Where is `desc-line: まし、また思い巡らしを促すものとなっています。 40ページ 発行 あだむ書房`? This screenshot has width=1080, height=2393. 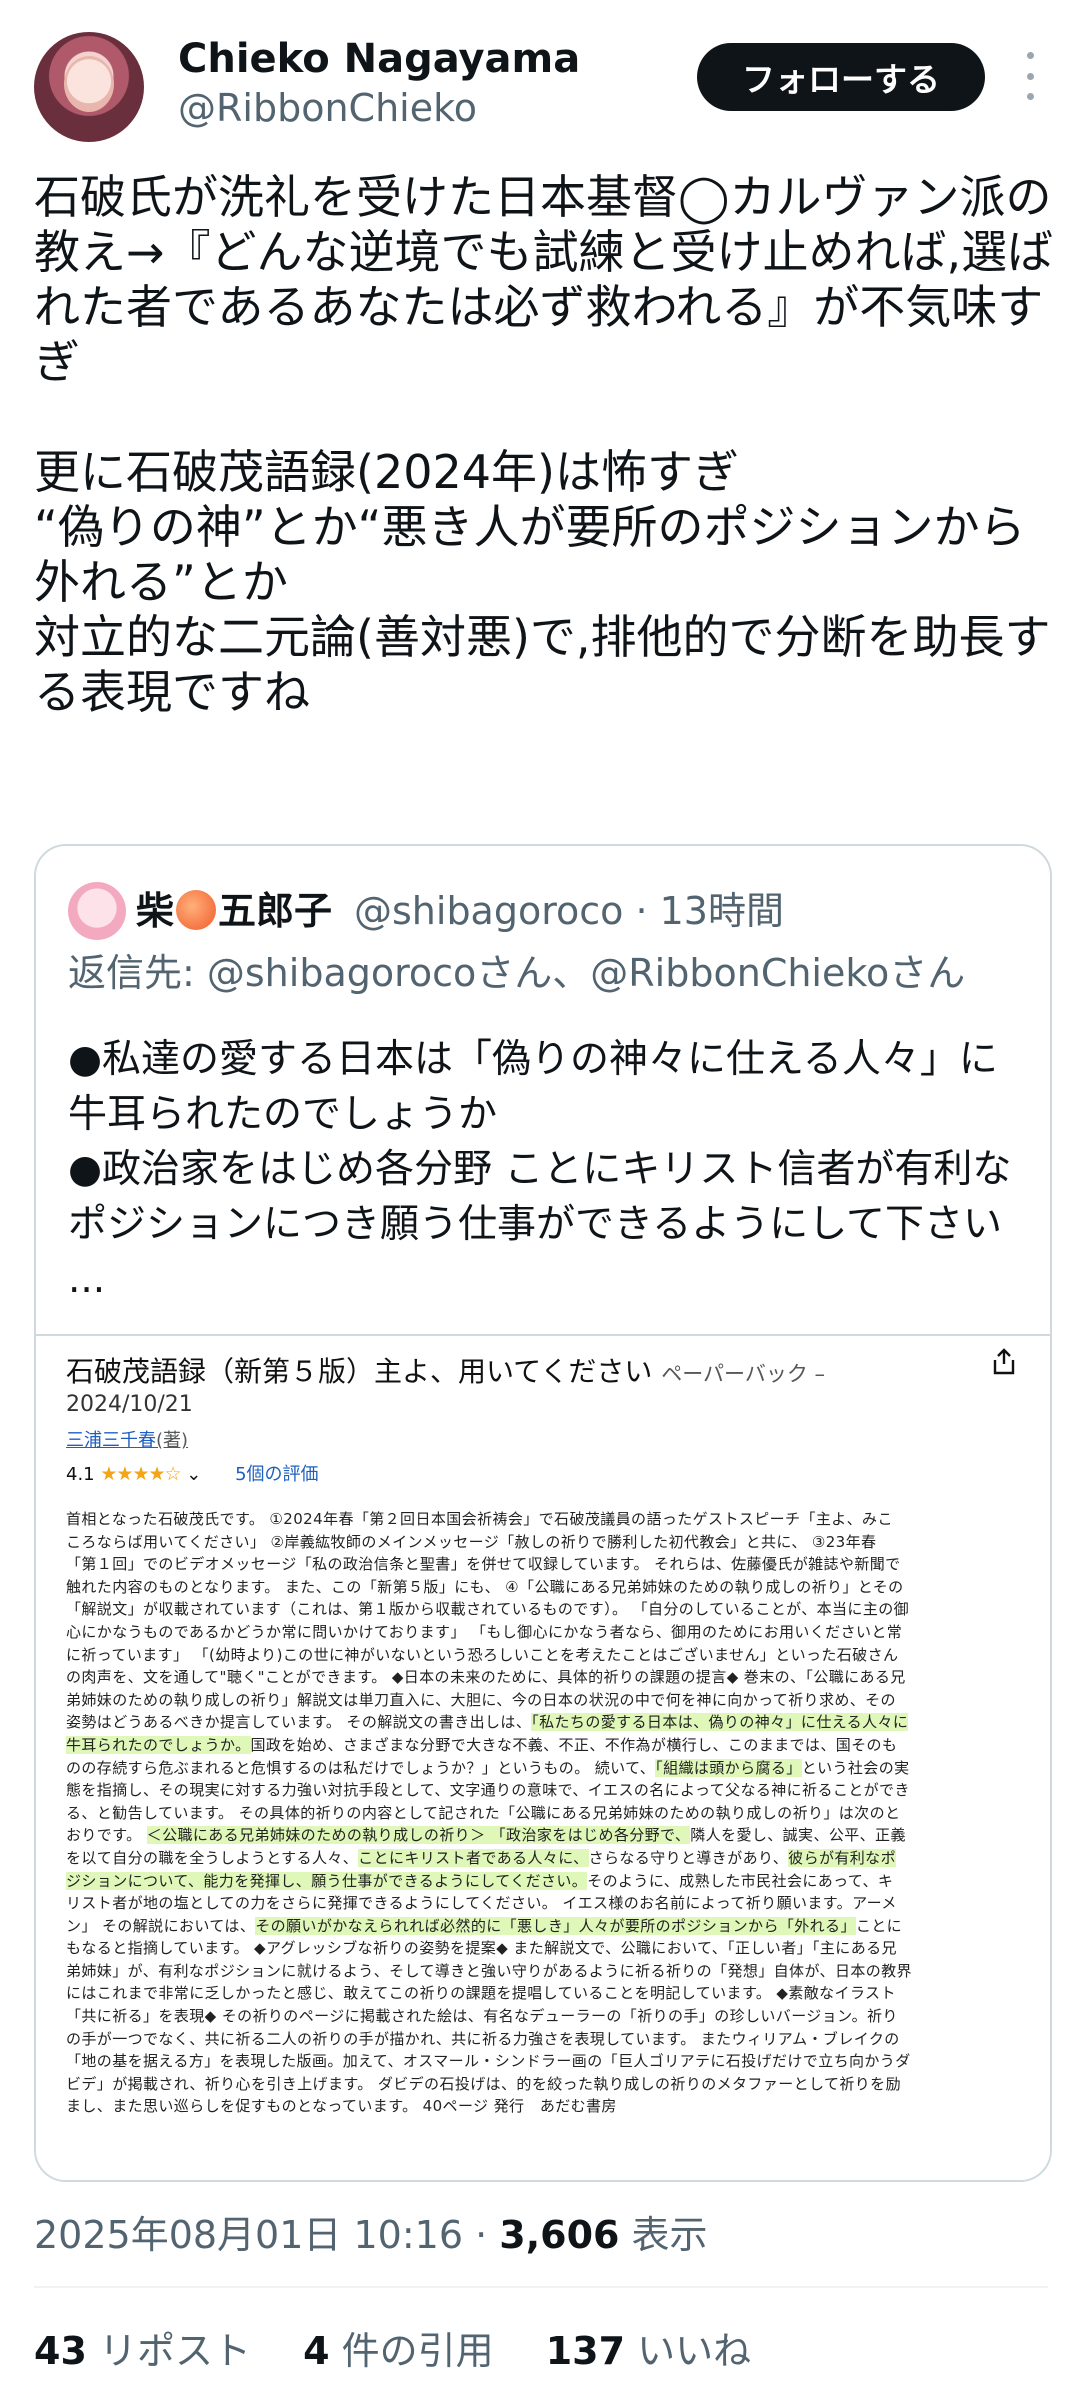 desc-line: まし、また思い巡らしを促すものとなっています。 40ページ 発行 あだむ書房 is located at coordinates (341, 2106).